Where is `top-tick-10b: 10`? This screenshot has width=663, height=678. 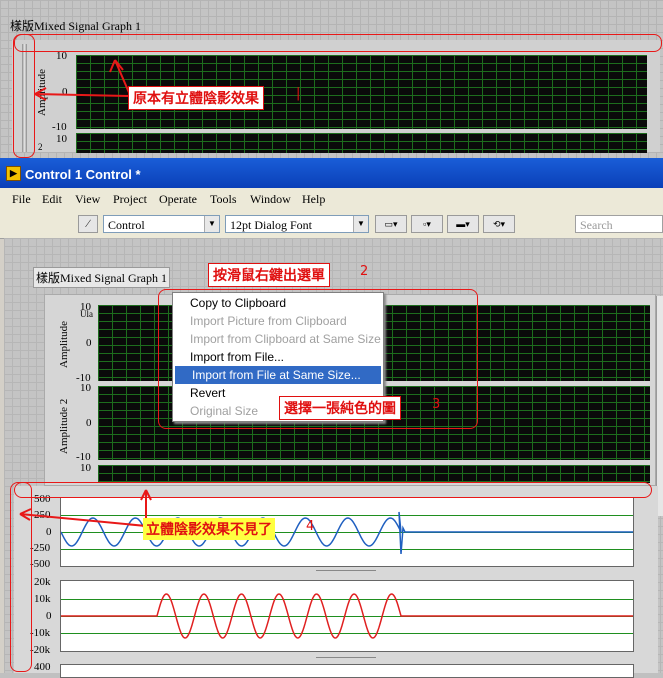
top-tick-10b: 10 is located at coordinates (61, 139).